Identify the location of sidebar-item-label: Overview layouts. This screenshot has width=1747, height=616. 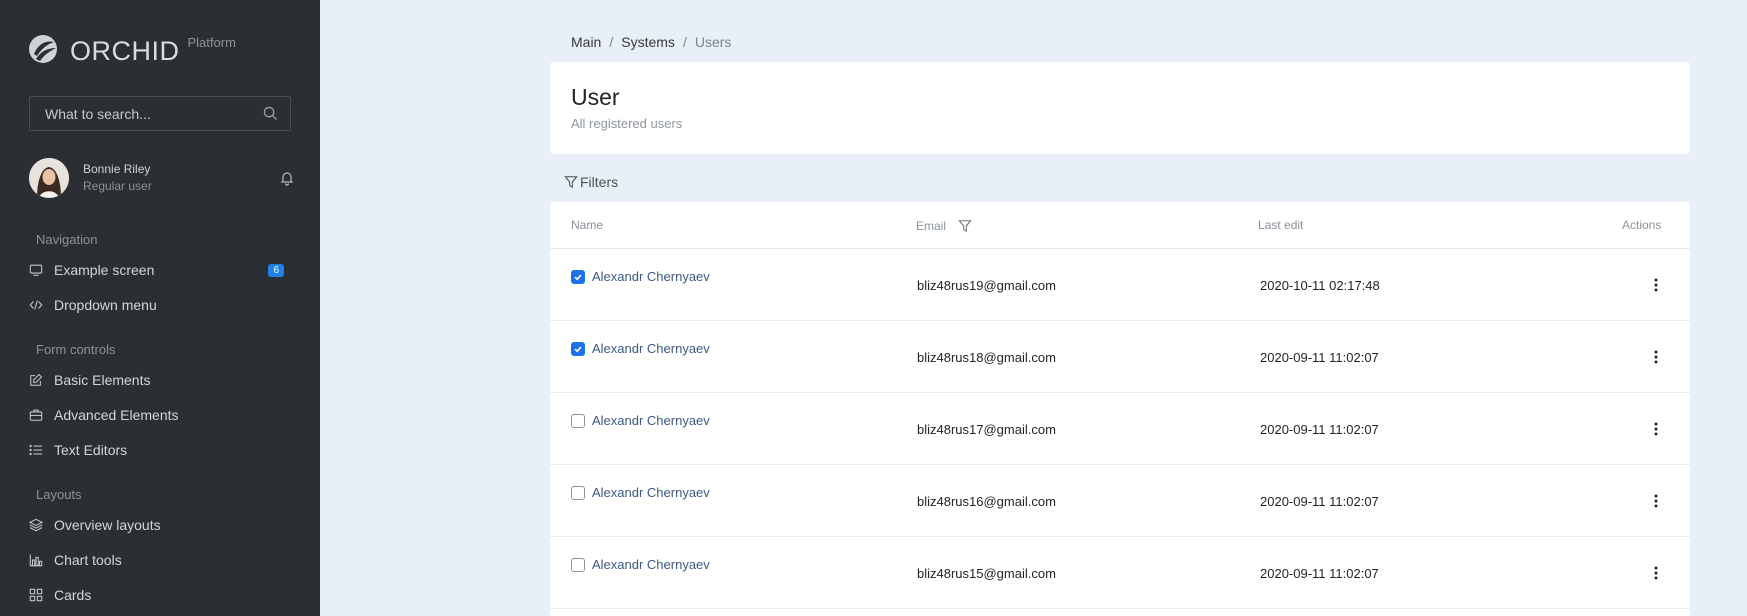
(107, 525).